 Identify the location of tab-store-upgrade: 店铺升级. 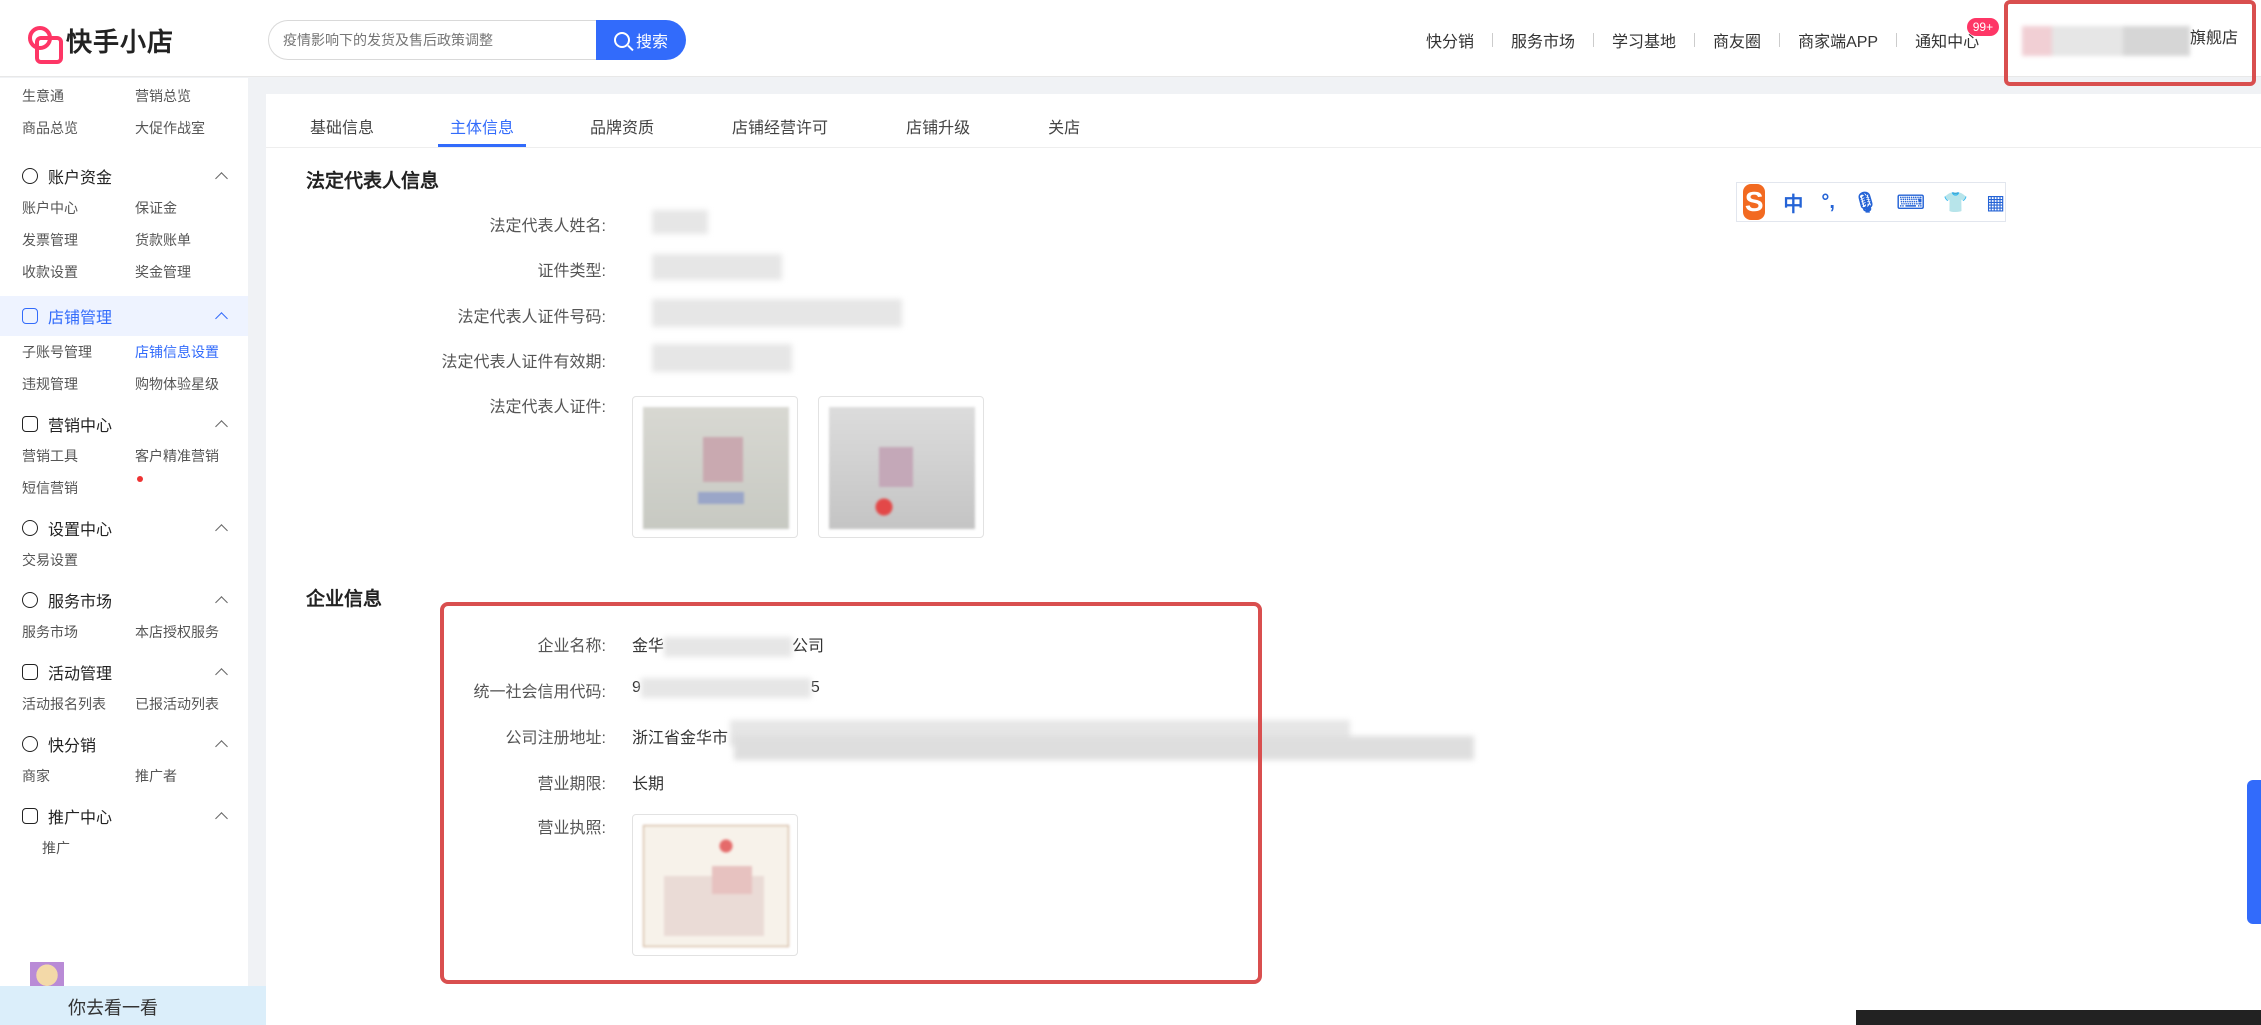
(938, 120).